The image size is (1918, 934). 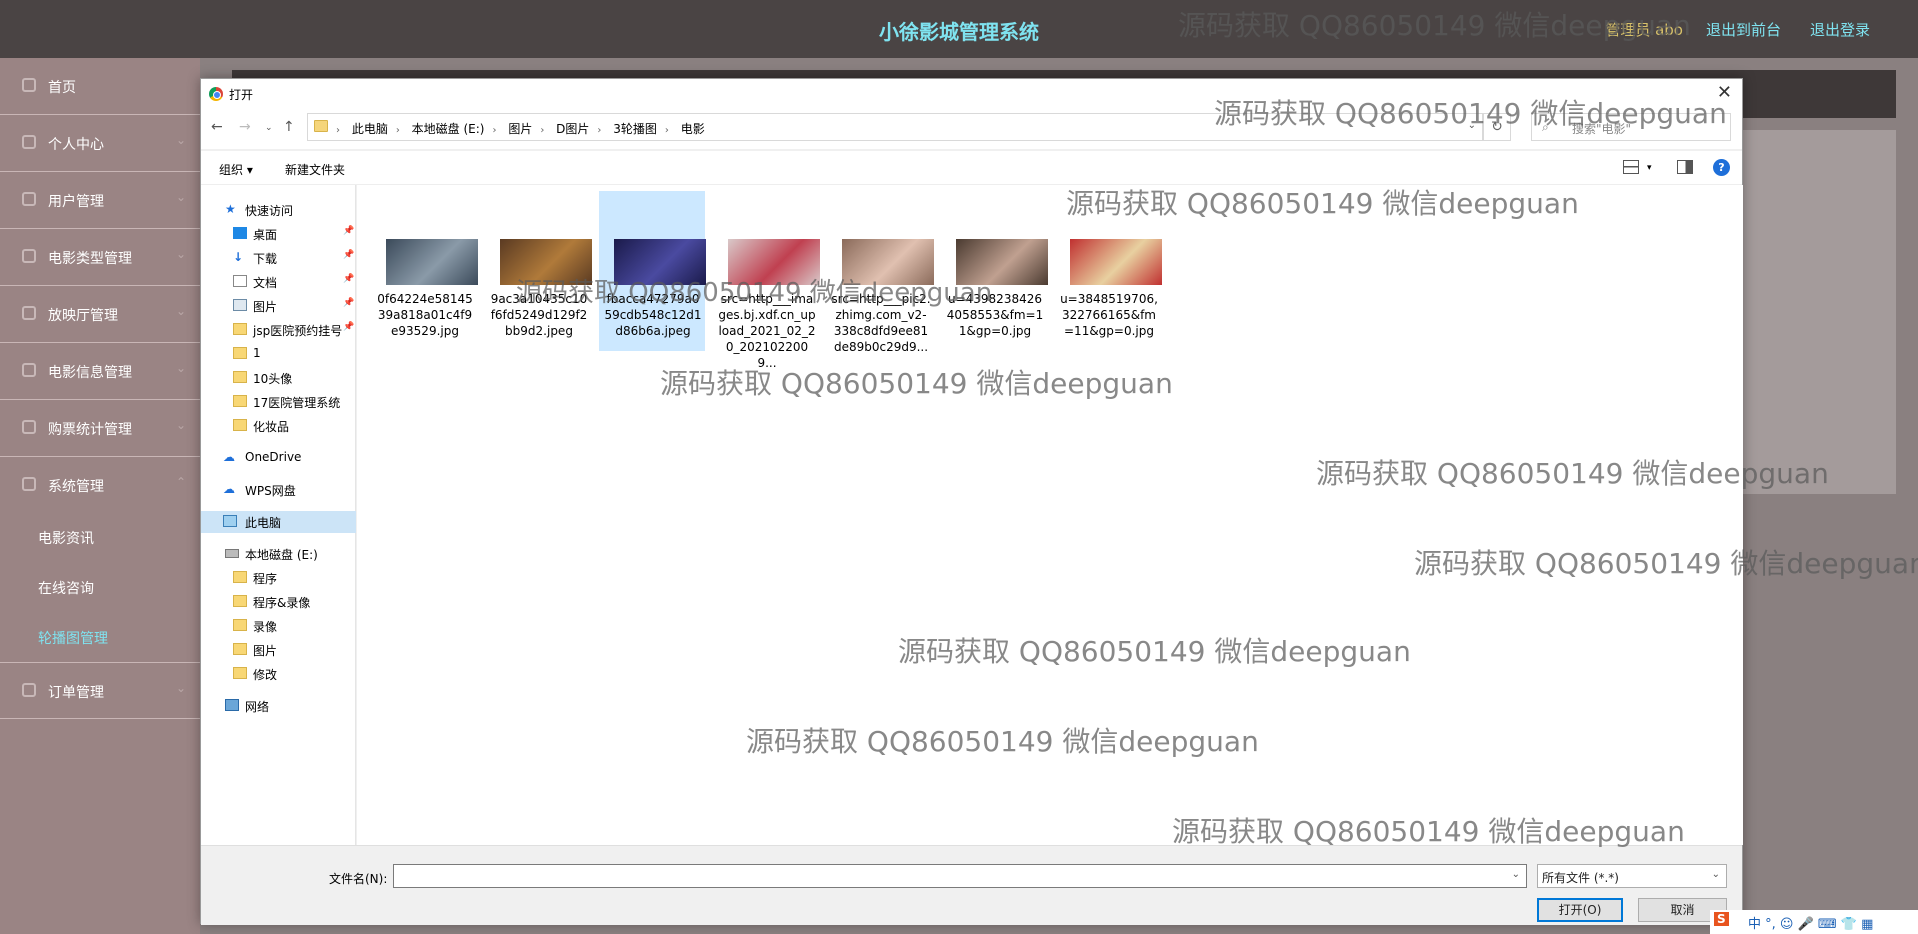 I want to click on tree-item-folder: 1, so click(x=278, y=354).